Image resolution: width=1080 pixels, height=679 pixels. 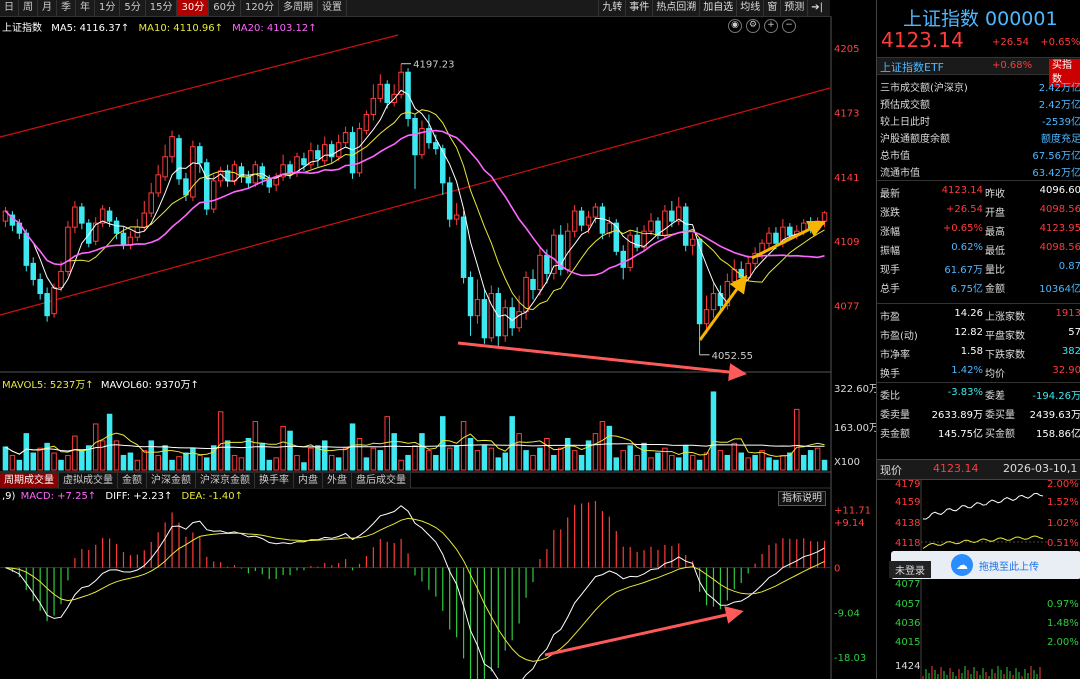 I want to click on info-label: 三市成交额(沪深京), so click(x=924, y=88).